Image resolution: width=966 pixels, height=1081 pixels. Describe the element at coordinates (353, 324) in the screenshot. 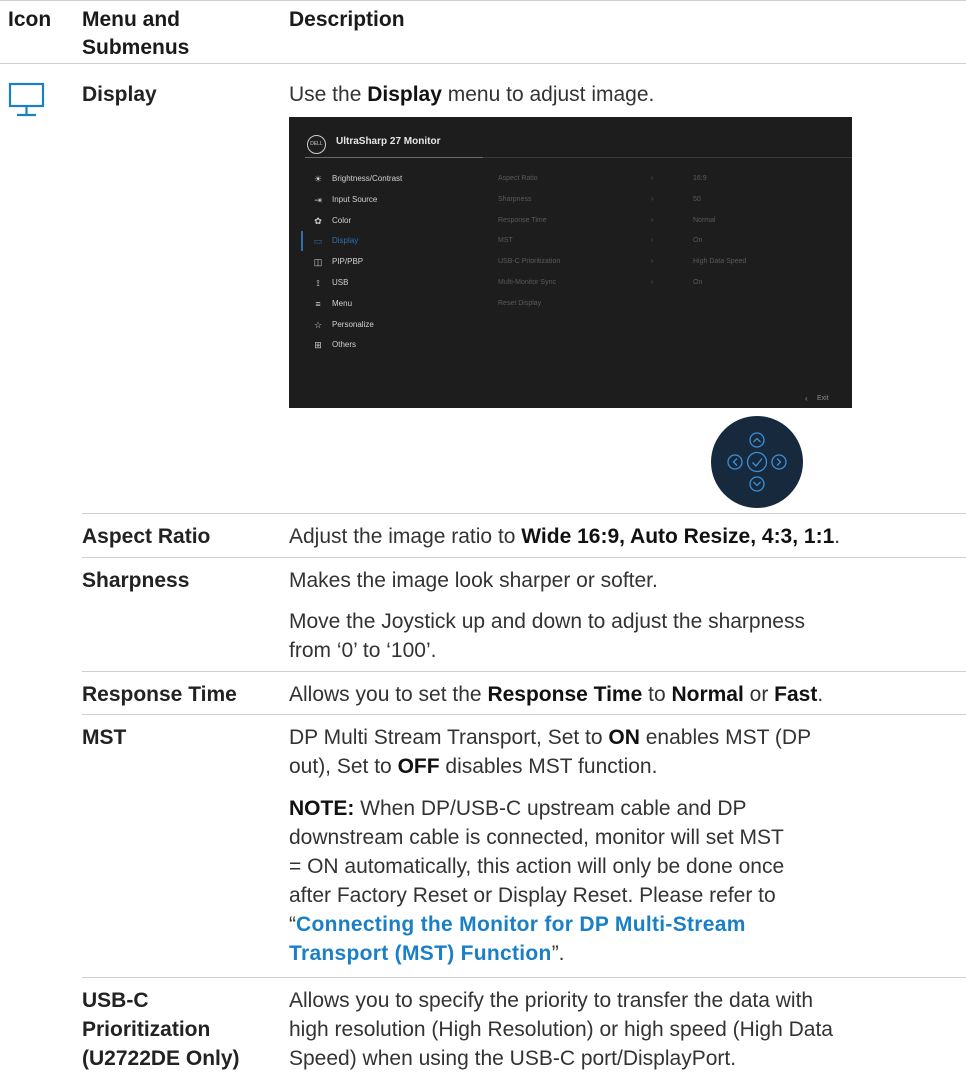

I see `osd-nav-label: Personalize` at that location.